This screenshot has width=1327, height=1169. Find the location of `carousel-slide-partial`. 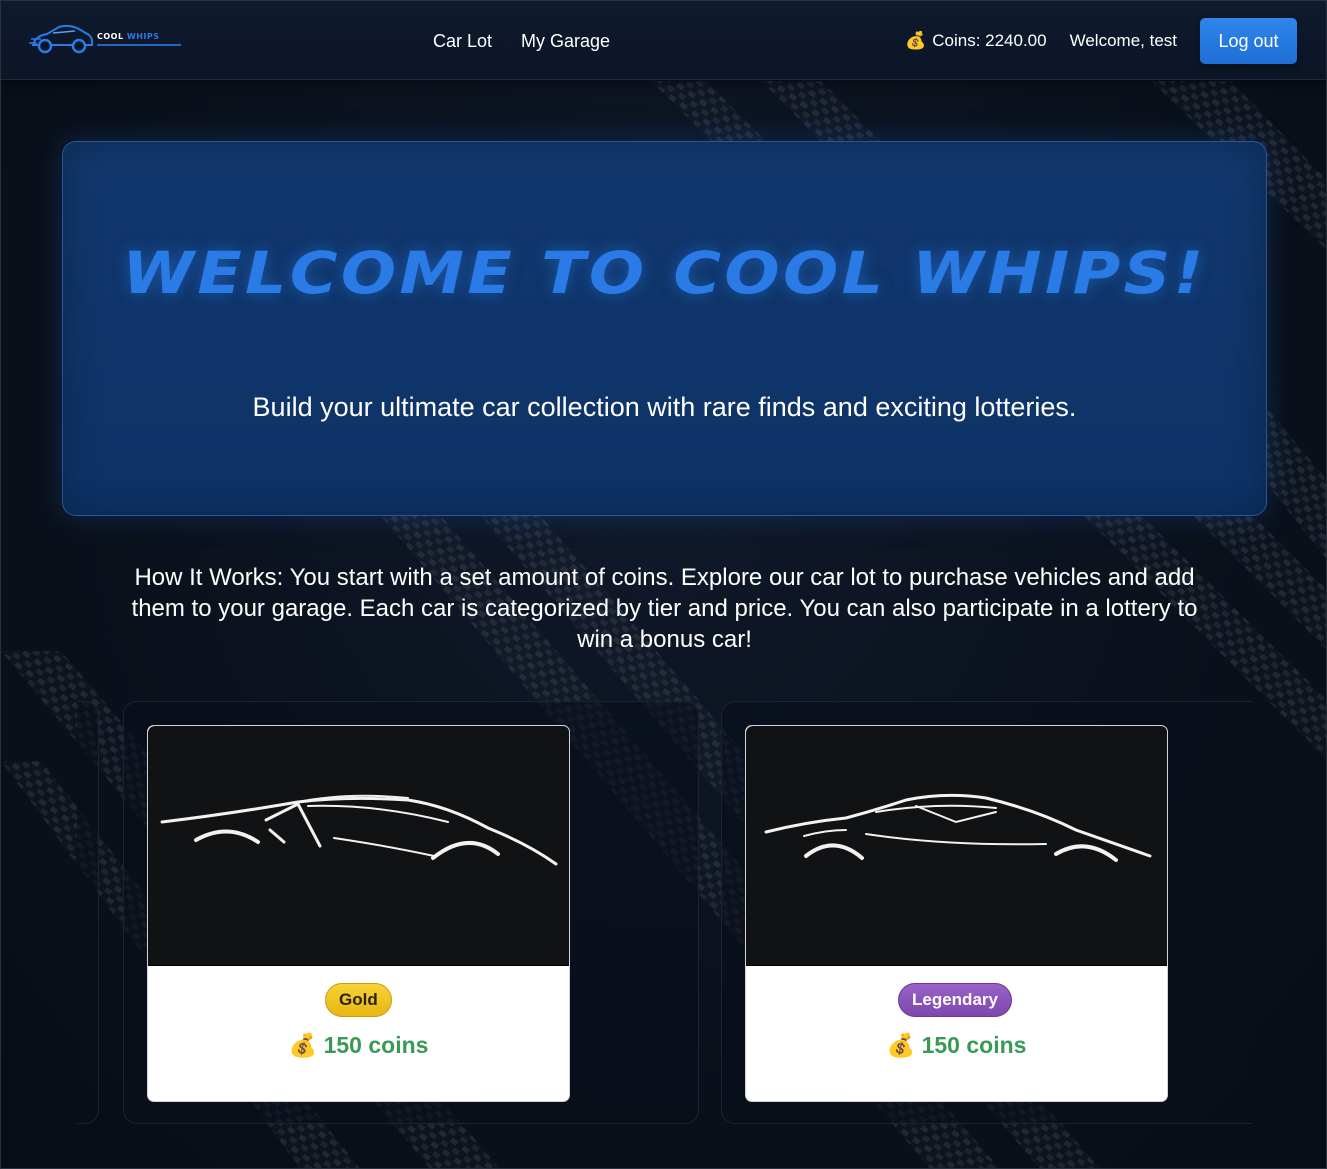

carousel-slide-partial is located at coordinates (88, 912).